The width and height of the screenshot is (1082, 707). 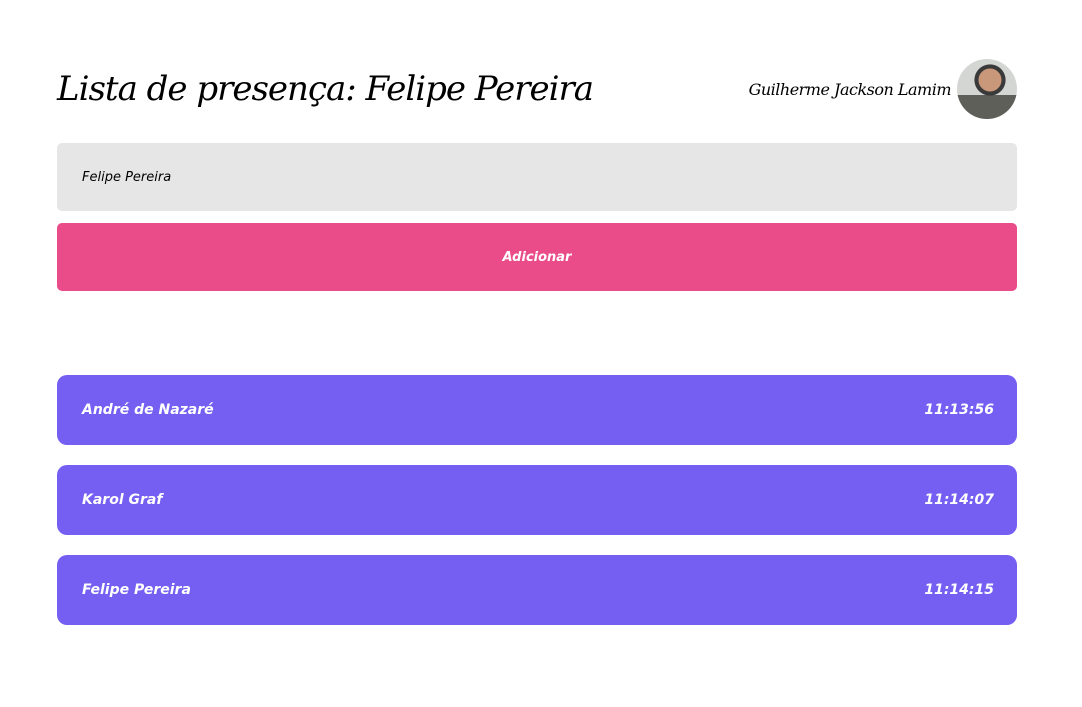 I want to click on attendee-card: André de Nazaré 11:13:56, so click(x=537, y=410).